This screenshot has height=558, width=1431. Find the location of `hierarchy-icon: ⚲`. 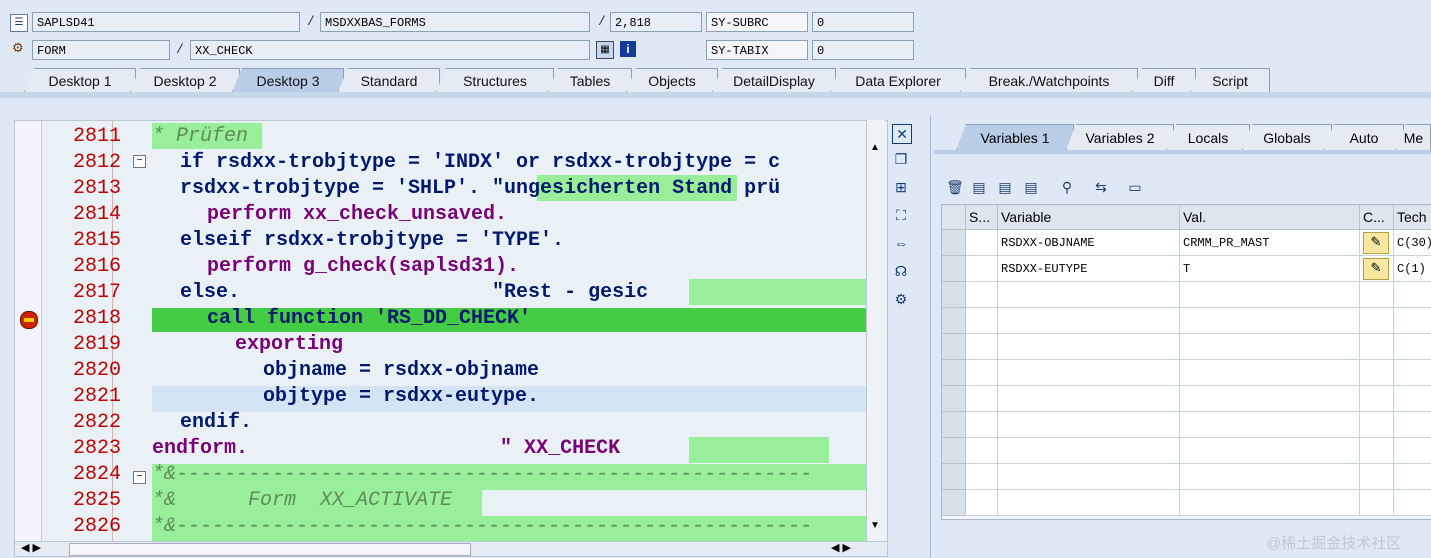

hierarchy-icon: ⚲ is located at coordinates (1067, 187).